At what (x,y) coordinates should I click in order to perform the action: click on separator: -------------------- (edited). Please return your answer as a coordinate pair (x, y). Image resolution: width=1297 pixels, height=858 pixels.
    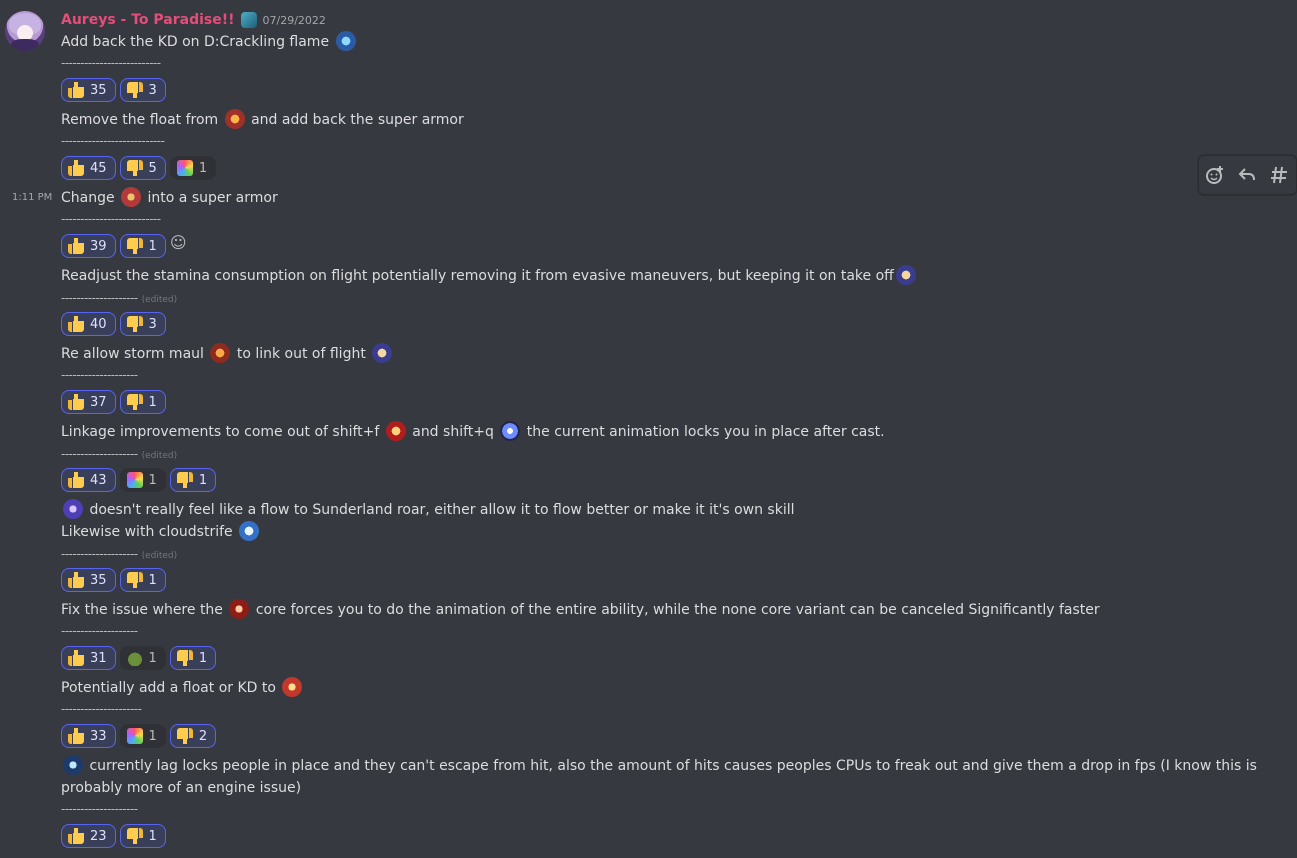
    Looking at the image, I should click on (119, 455).